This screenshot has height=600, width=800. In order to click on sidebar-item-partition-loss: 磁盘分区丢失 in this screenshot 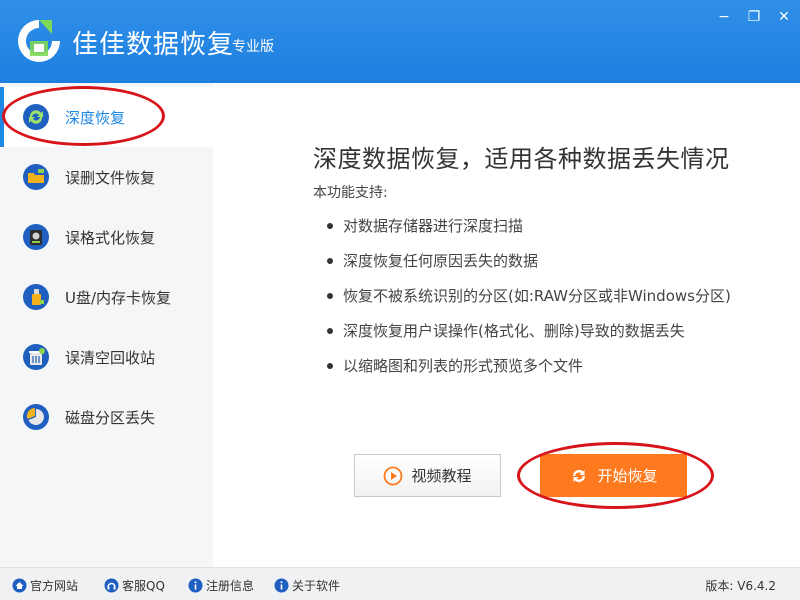, I will do `click(106, 417)`.